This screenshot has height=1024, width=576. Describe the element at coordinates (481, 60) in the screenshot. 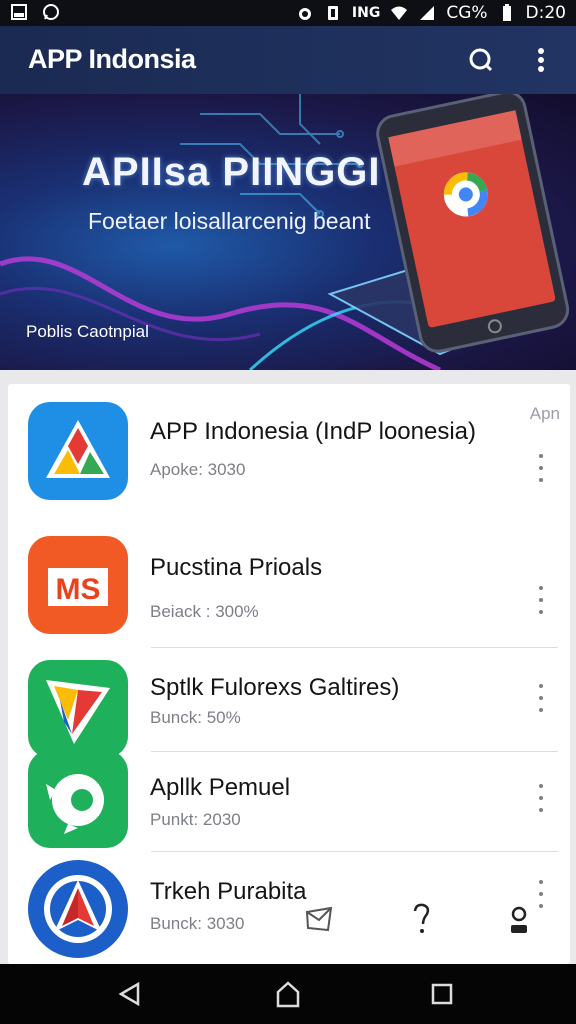

I see `search-icon` at that location.